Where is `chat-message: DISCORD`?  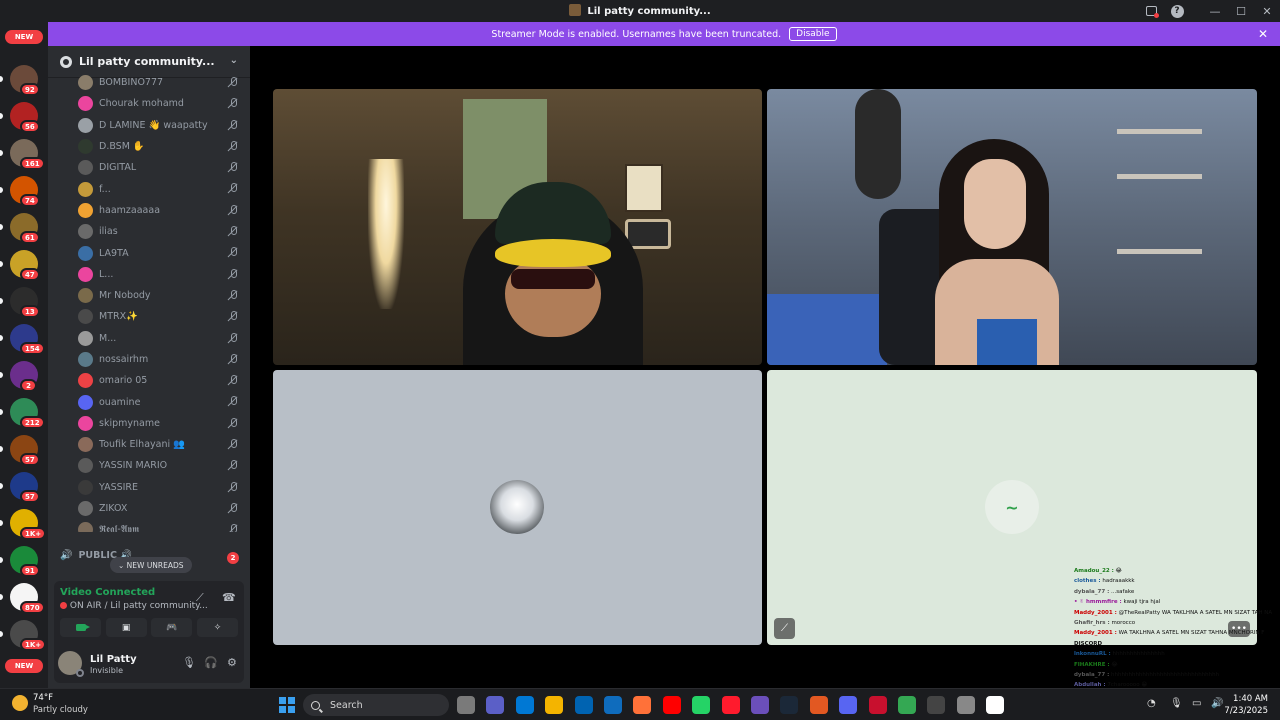 chat-message: DISCORD is located at coordinates (1174, 644).